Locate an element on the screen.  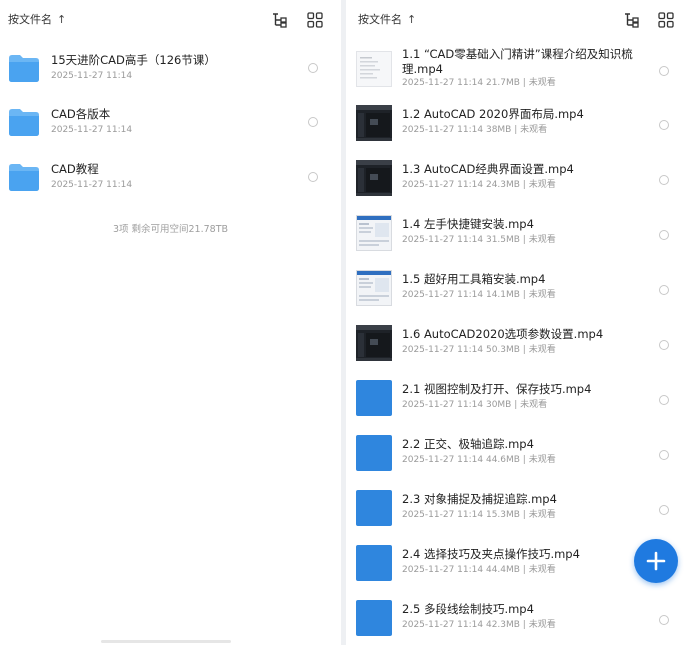
video-meta: 2025-11-27 11:14 24.3MB | 未观看 is located at coordinates (479, 185).